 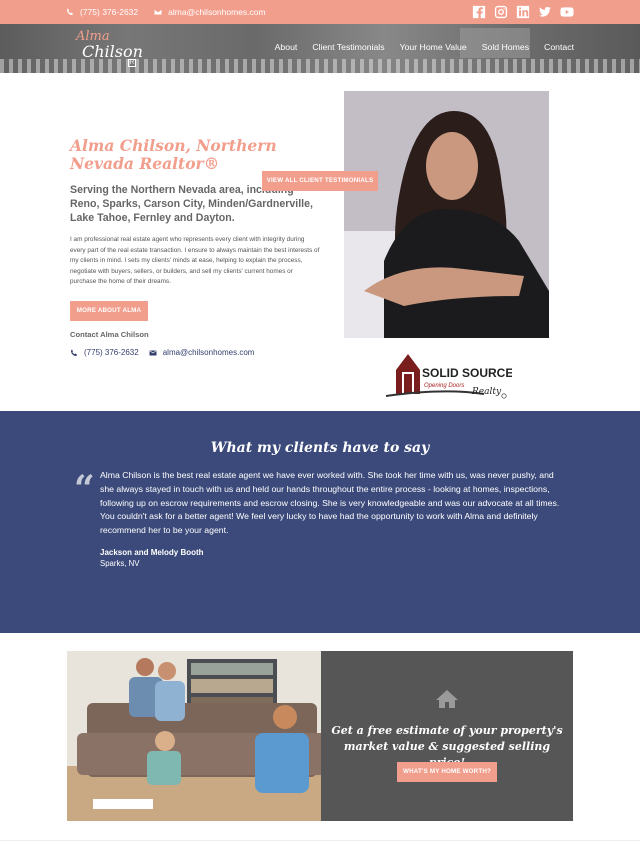 What do you see at coordinates (84, 489) in the screenshot?
I see `quote-icon: “` at bounding box center [84, 489].